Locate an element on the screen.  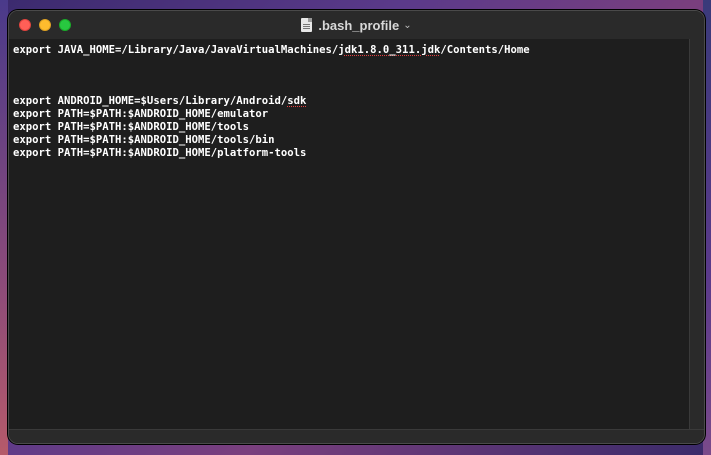
chevron-down-icon: ⌄ is located at coordinates (407, 25).